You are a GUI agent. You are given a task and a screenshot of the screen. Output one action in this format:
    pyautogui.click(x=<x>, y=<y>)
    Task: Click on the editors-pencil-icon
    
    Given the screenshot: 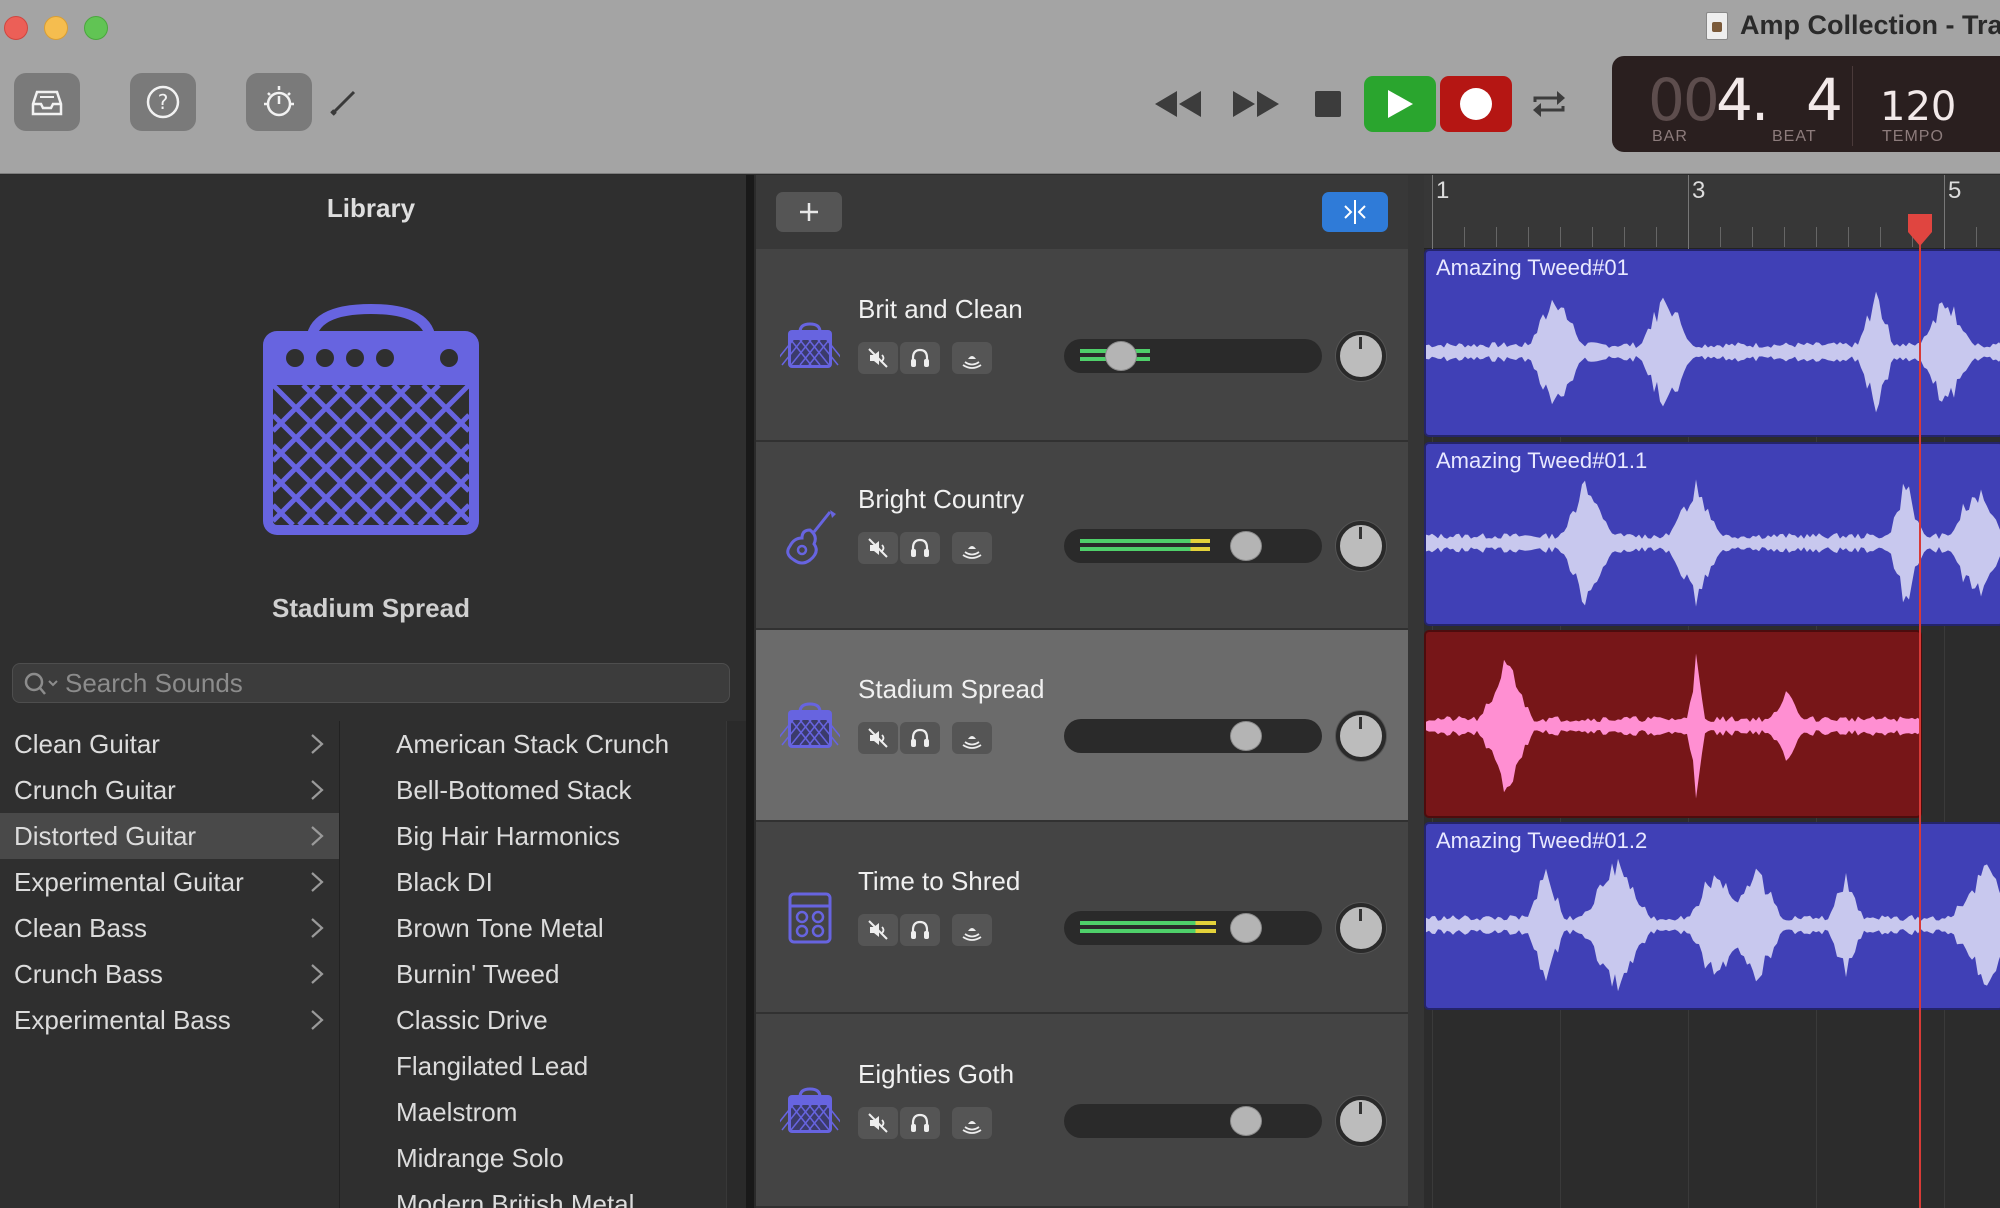 What is the action you would take?
    pyautogui.click(x=344, y=102)
    